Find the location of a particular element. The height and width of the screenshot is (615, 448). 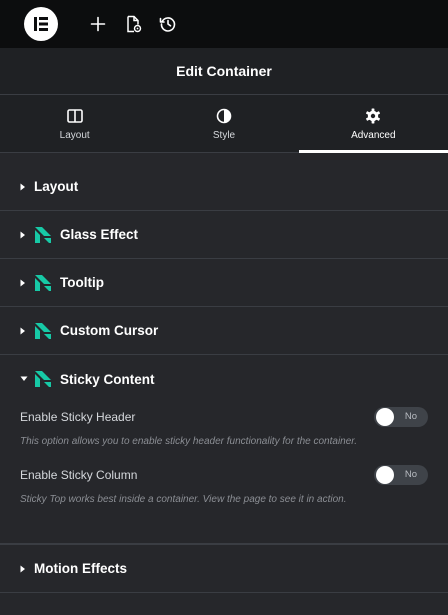

gear-icon is located at coordinates (373, 116).